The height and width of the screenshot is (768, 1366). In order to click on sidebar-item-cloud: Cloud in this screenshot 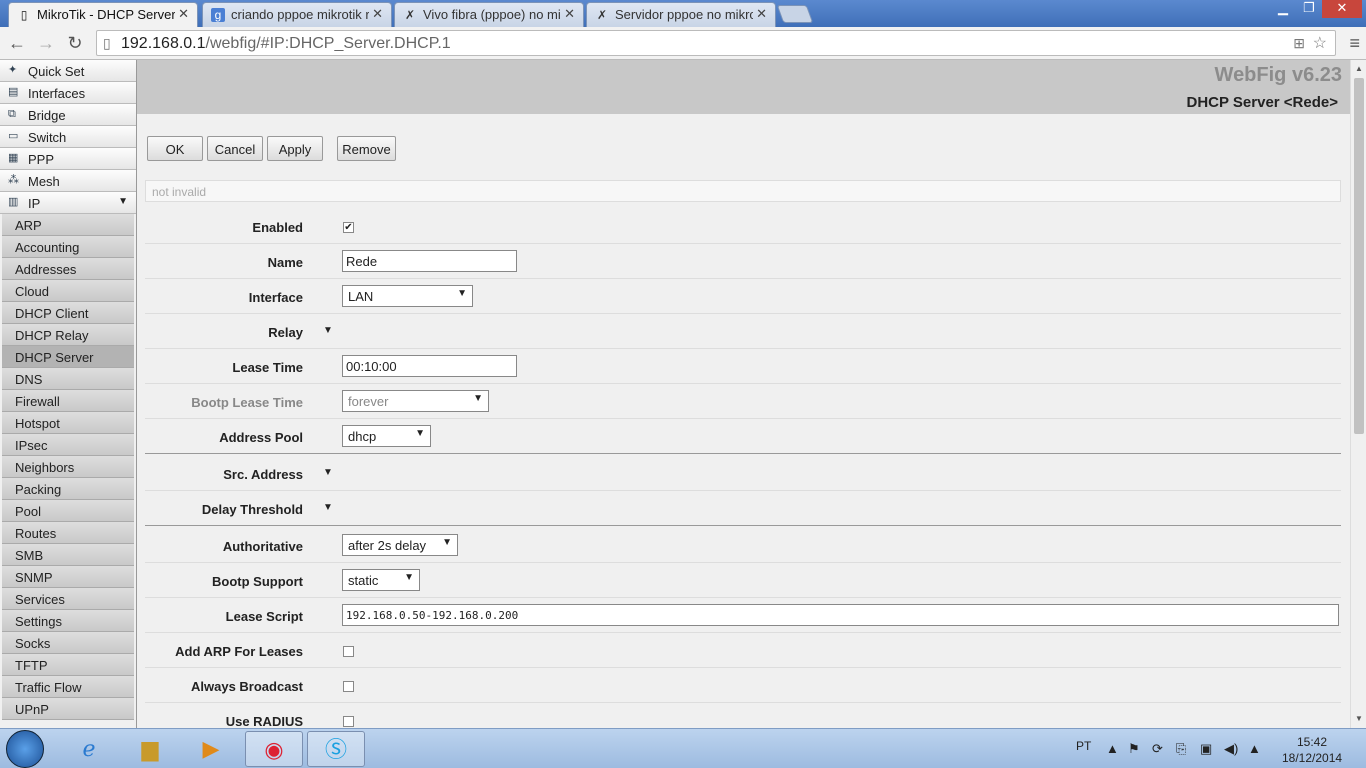, I will do `click(68, 291)`.